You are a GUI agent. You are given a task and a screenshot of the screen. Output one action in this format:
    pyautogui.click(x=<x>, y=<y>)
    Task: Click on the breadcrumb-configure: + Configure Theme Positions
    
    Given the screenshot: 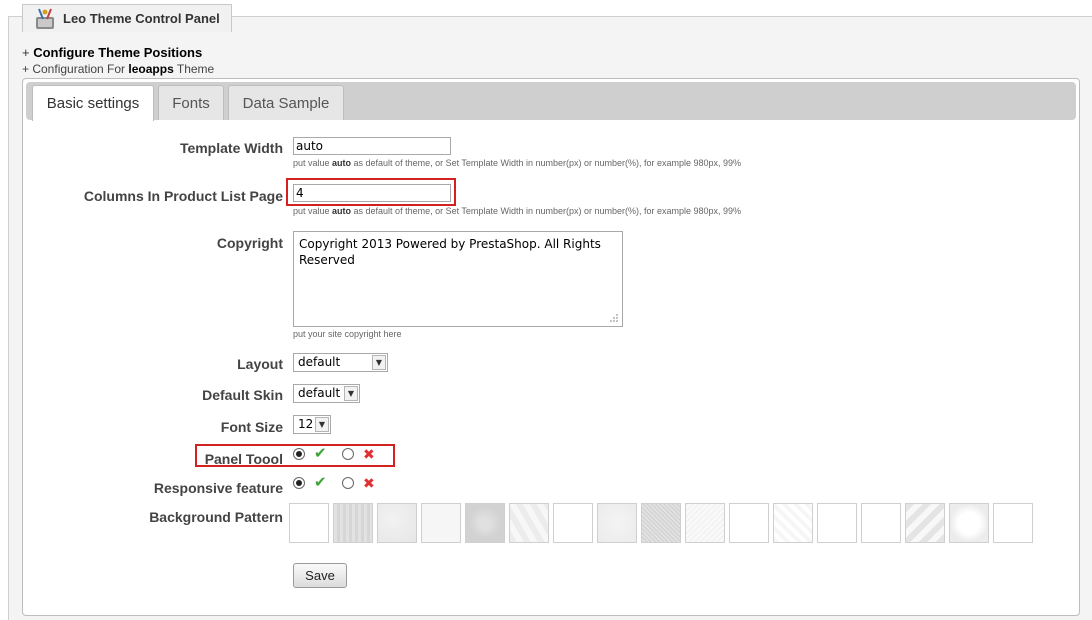 What is the action you would take?
    pyautogui.click(x=112, y=52)
    